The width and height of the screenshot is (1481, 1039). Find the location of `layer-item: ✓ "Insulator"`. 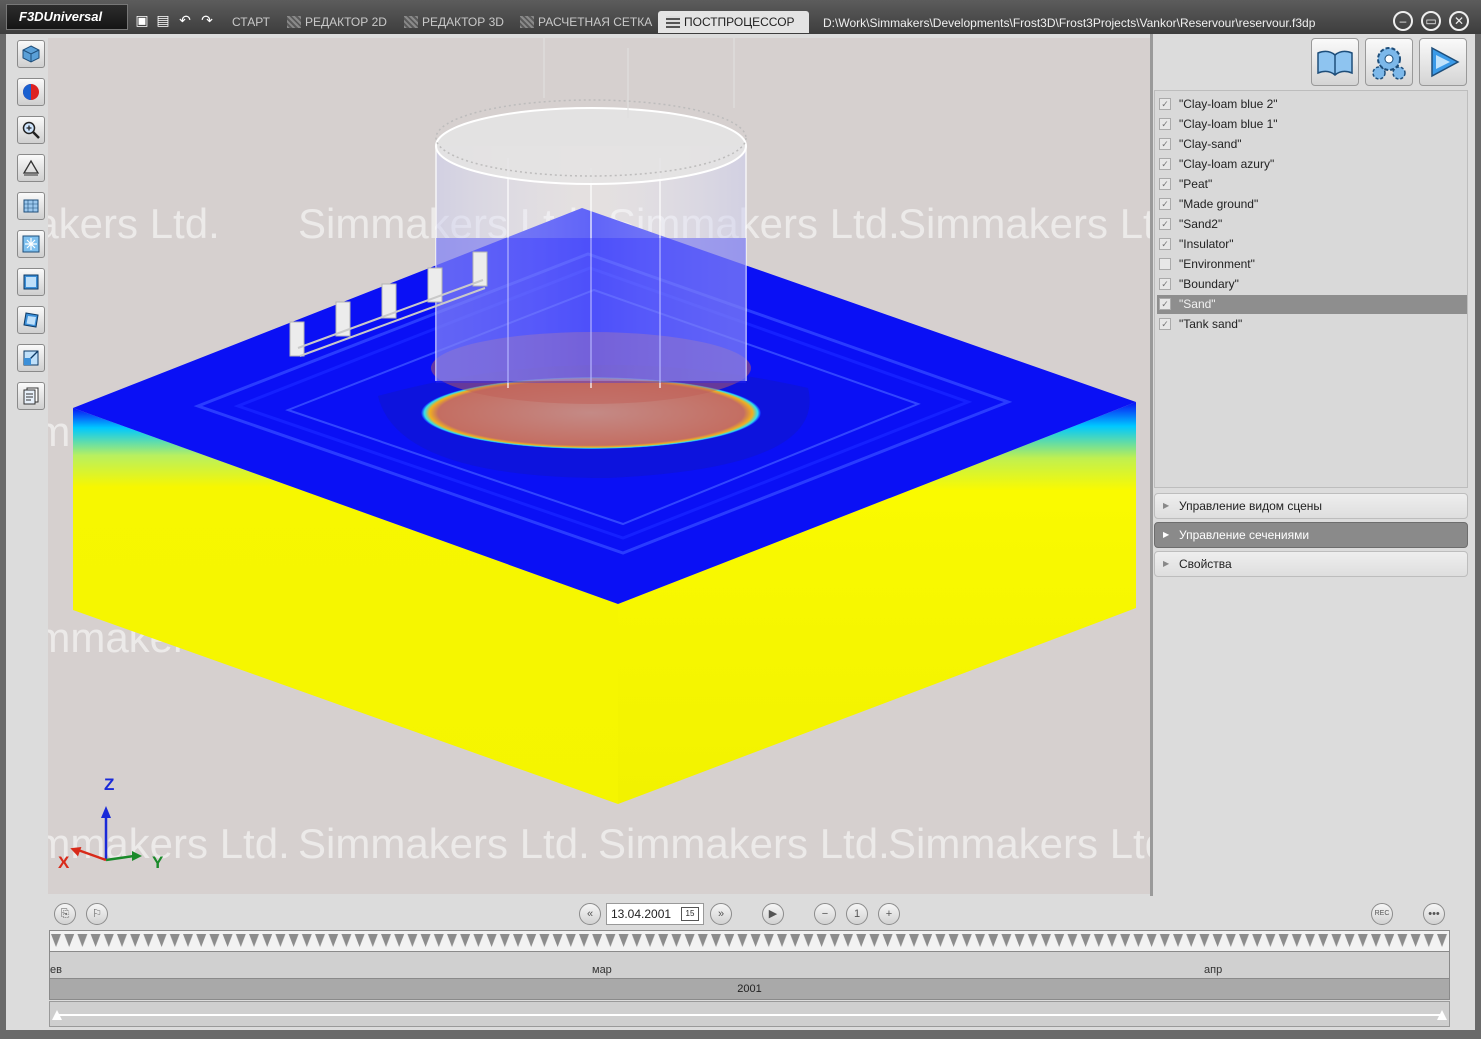

layer-item: ✓ "Insulator" is located at coordinates (1312, 244).